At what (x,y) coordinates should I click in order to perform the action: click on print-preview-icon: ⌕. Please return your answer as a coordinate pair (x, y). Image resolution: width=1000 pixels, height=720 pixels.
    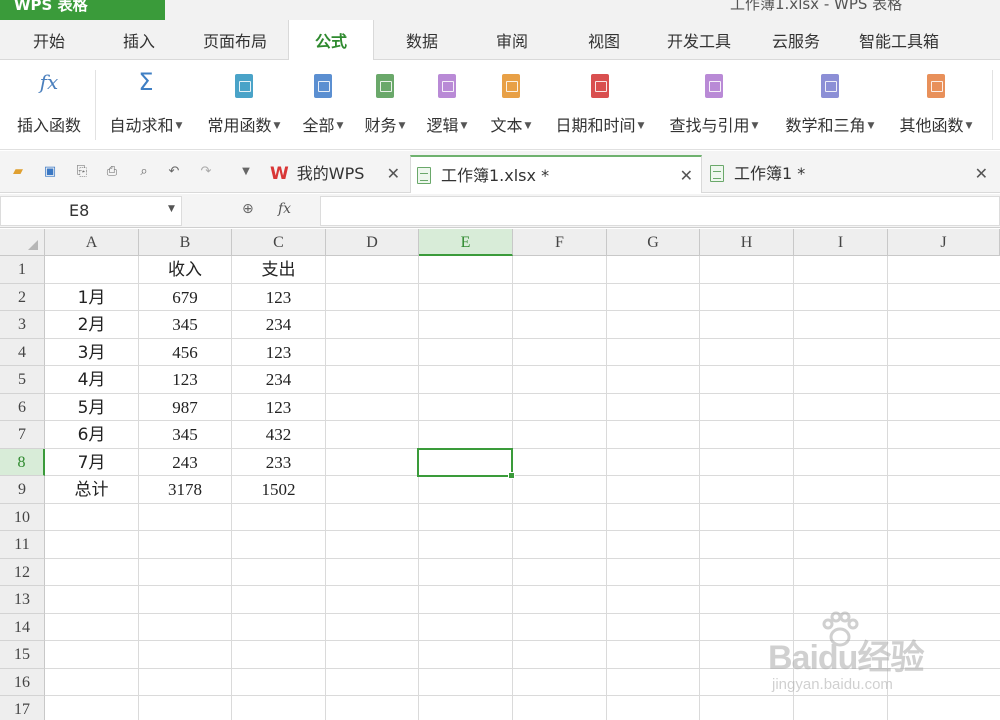
    Looking at the image, I should click on (144, 172).